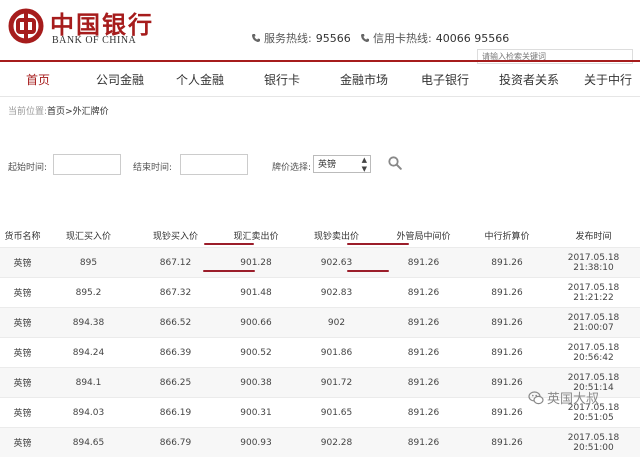 This screenshot has width=640, height=457. What do you see at coordinates (175, 383) in the screenshot?
I see `cell-cash-buy: 866.25` at bounding box center [175, 383].